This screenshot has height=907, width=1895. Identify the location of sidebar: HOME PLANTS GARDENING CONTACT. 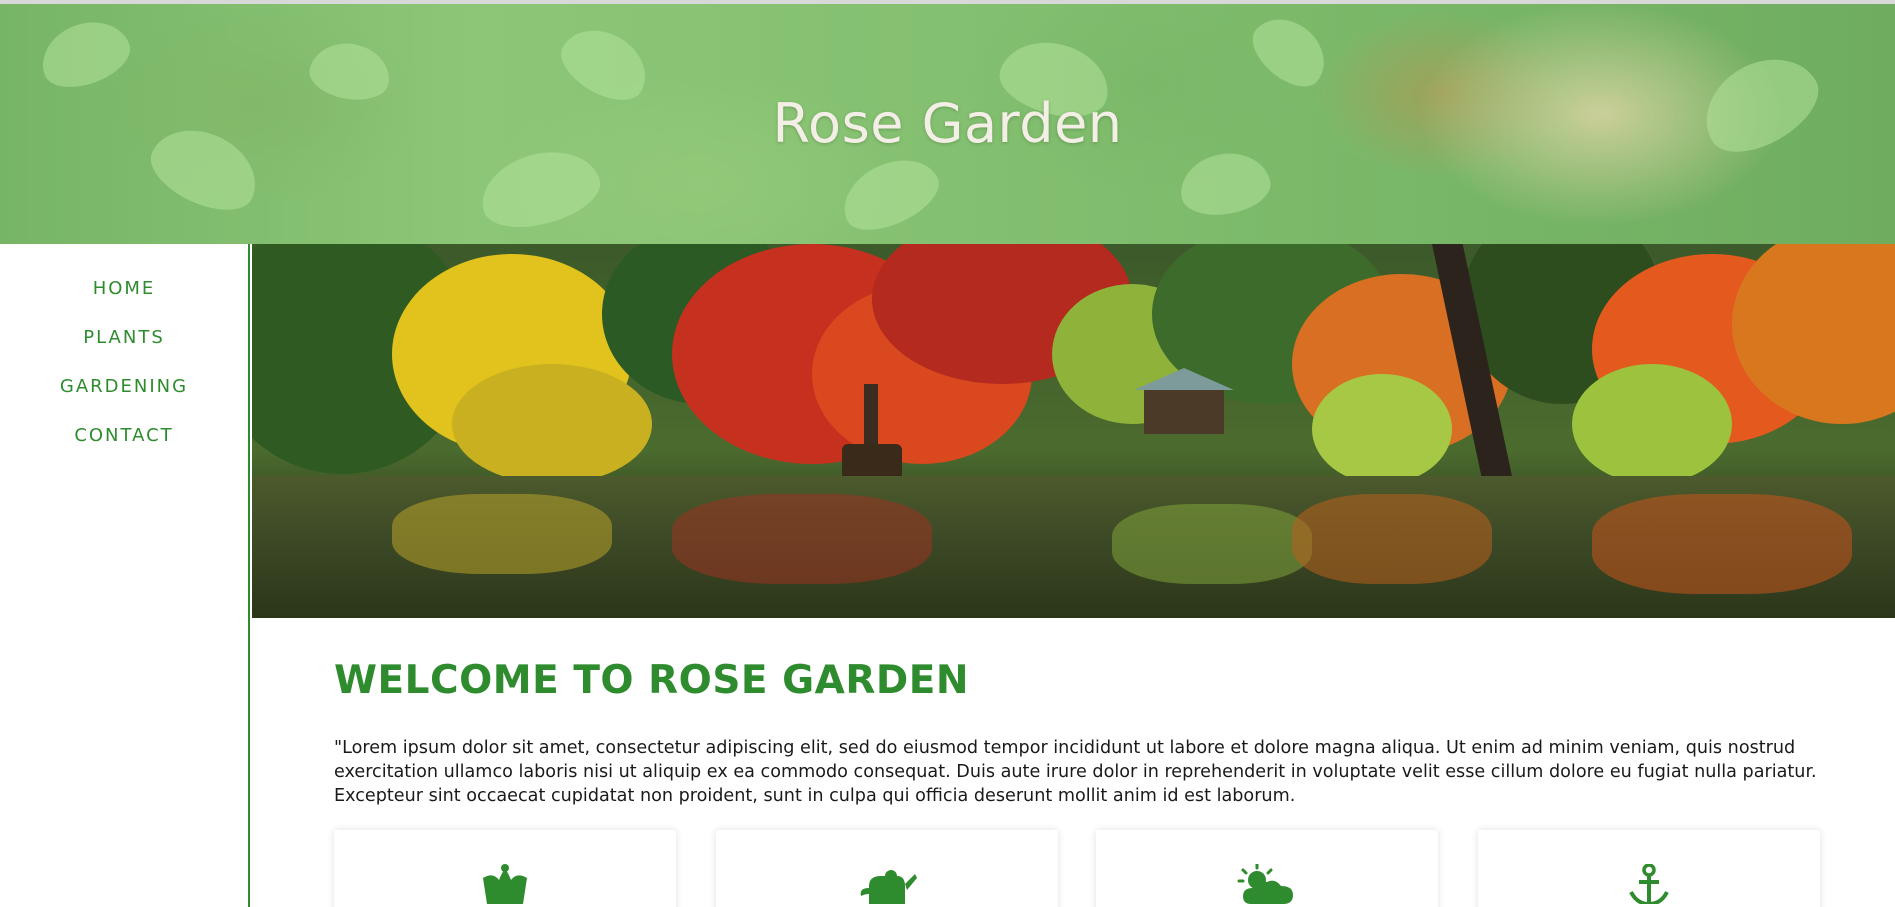
(125, 575).